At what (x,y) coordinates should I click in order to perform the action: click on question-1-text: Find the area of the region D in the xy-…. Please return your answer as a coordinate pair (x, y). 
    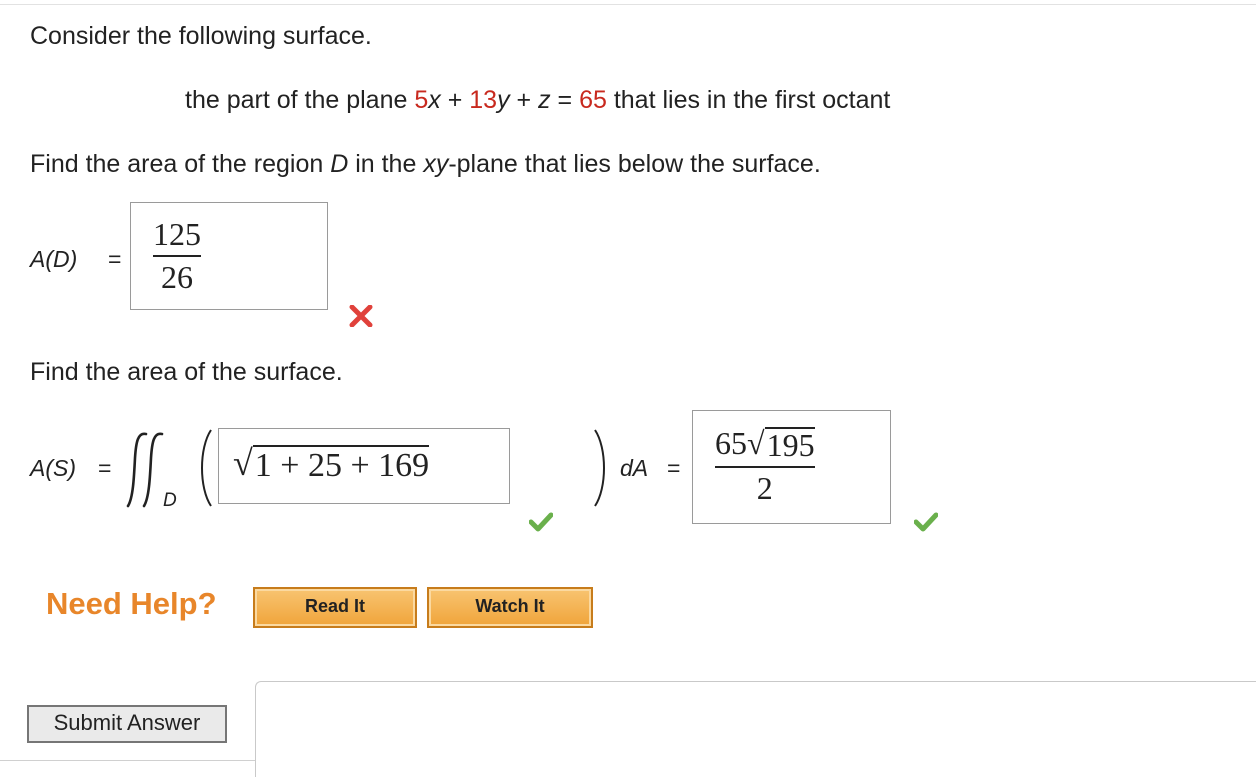
    Looking at the image, I should click on (425, 164).